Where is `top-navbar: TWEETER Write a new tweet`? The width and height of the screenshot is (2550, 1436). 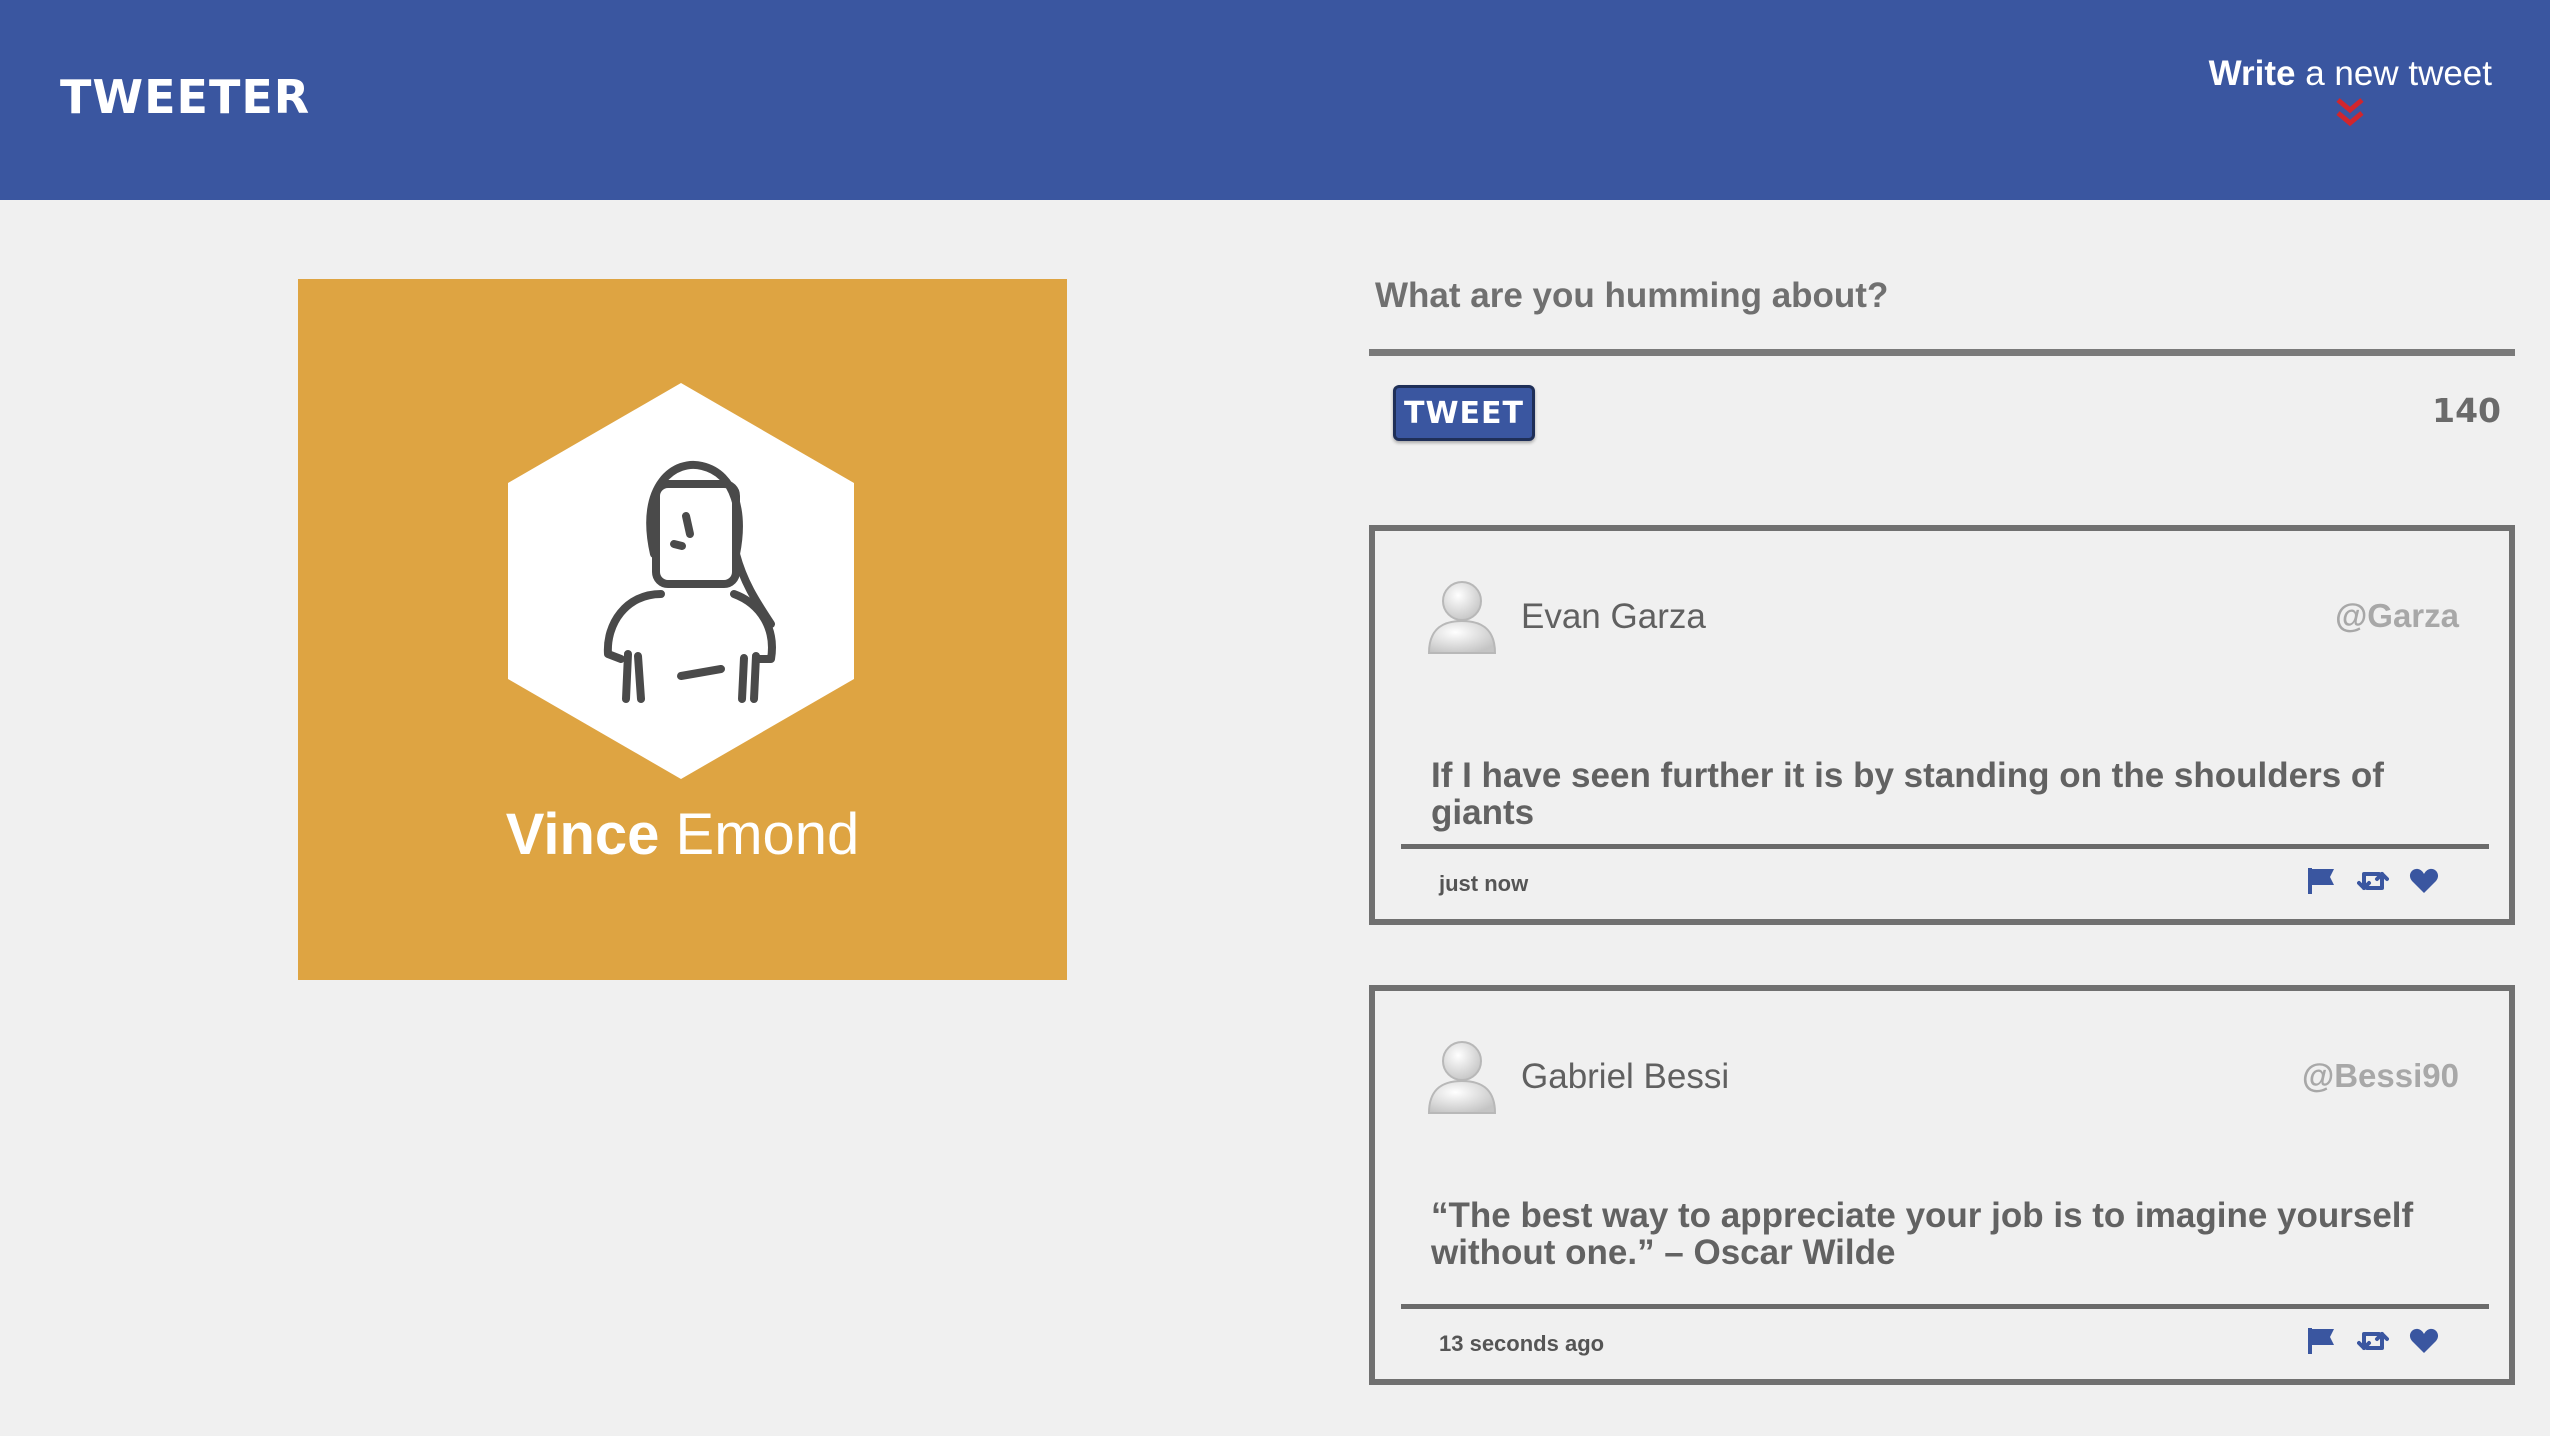
top-navbar: TWEETER Write a new tweet is located at coordinates (1275, 100).